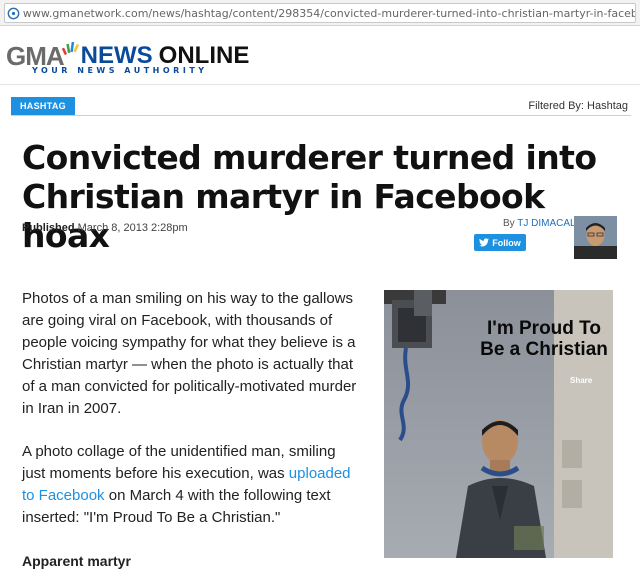  I want to click on twitter-follow-button: Follow, so click(500, 242).